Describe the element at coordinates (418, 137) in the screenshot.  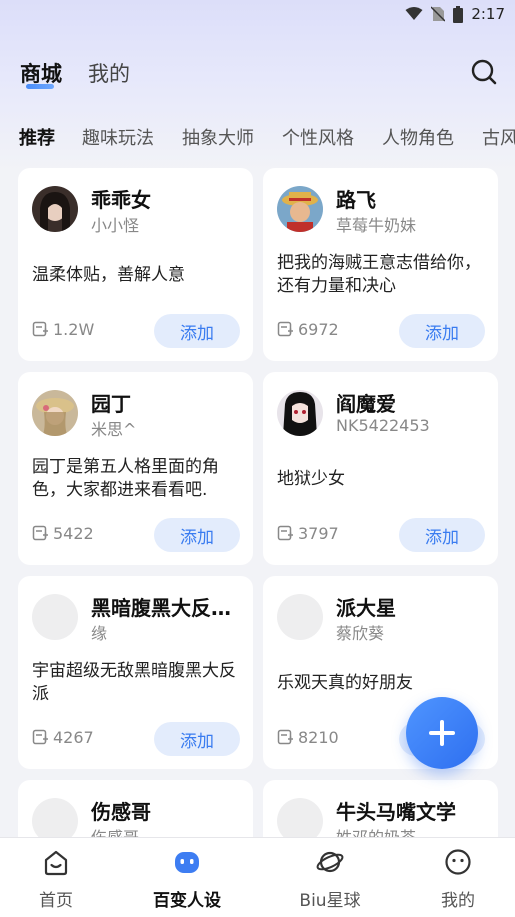
I see `category-character: 人物角色` at that location.